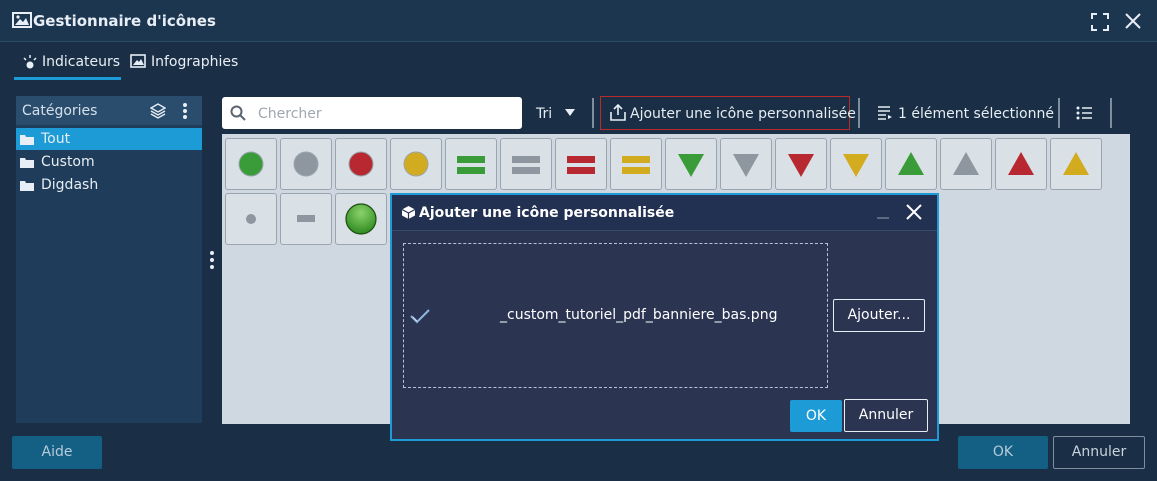 This screenshot has height=481, width=1157. I want to click on category-label: Custom, so click(68, 162).